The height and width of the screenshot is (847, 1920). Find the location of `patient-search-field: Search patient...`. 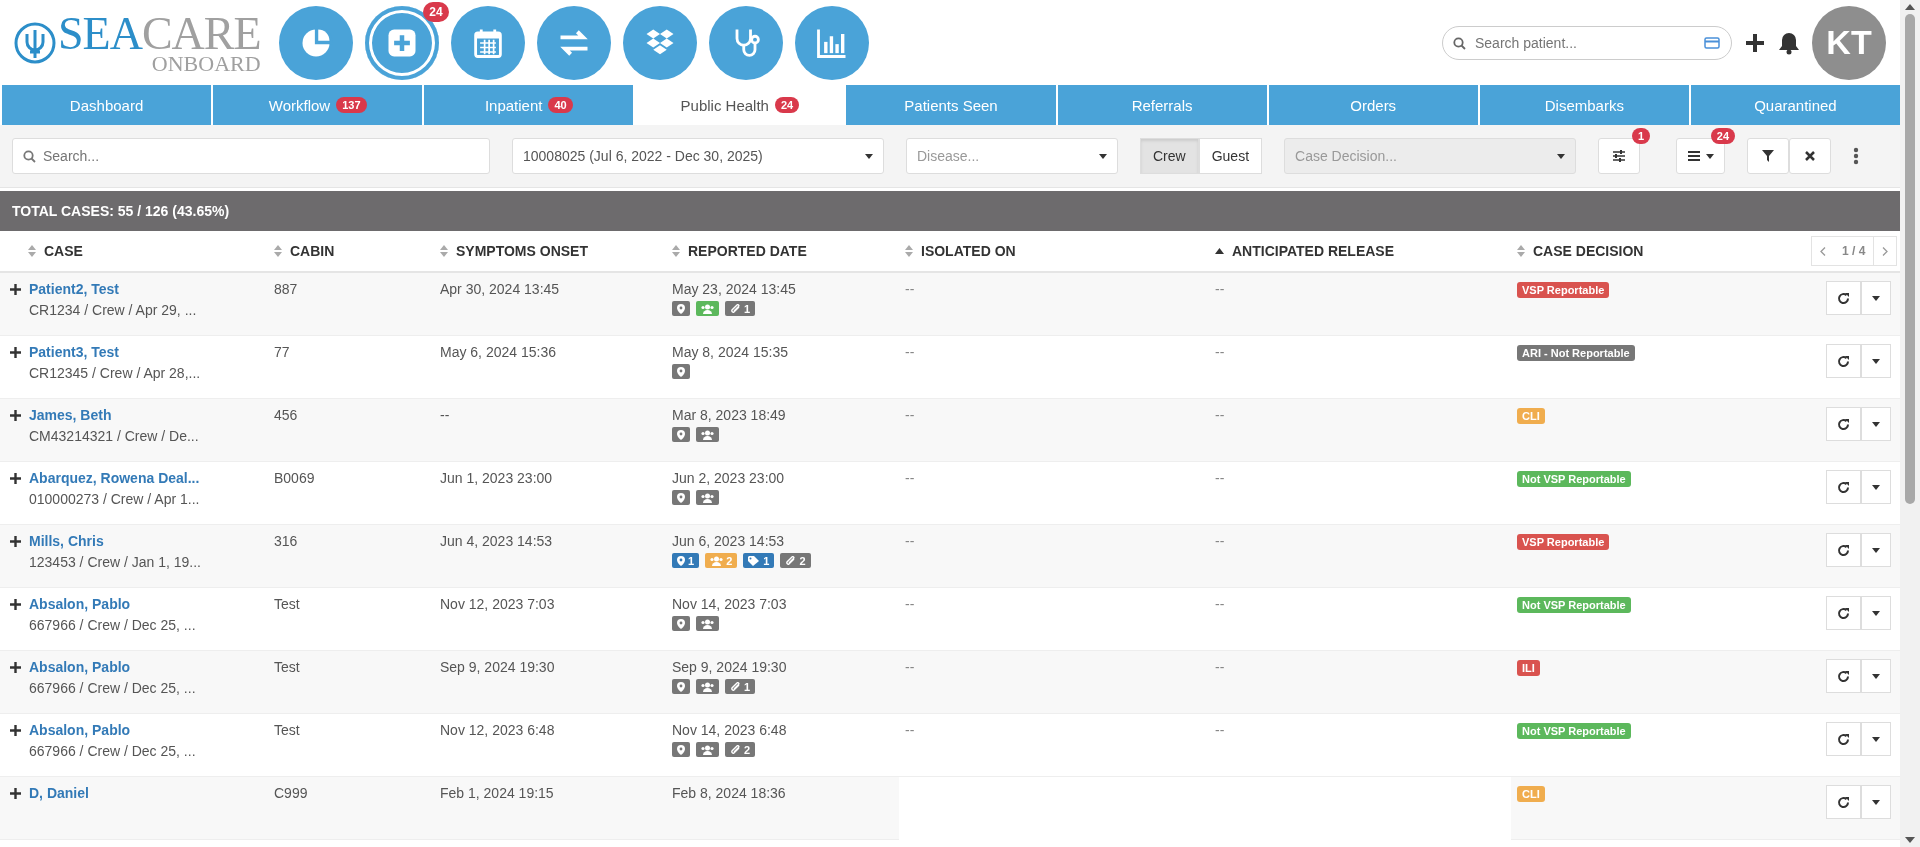

patient-search-field: Search patient... is located at coordinates (1587, 42).